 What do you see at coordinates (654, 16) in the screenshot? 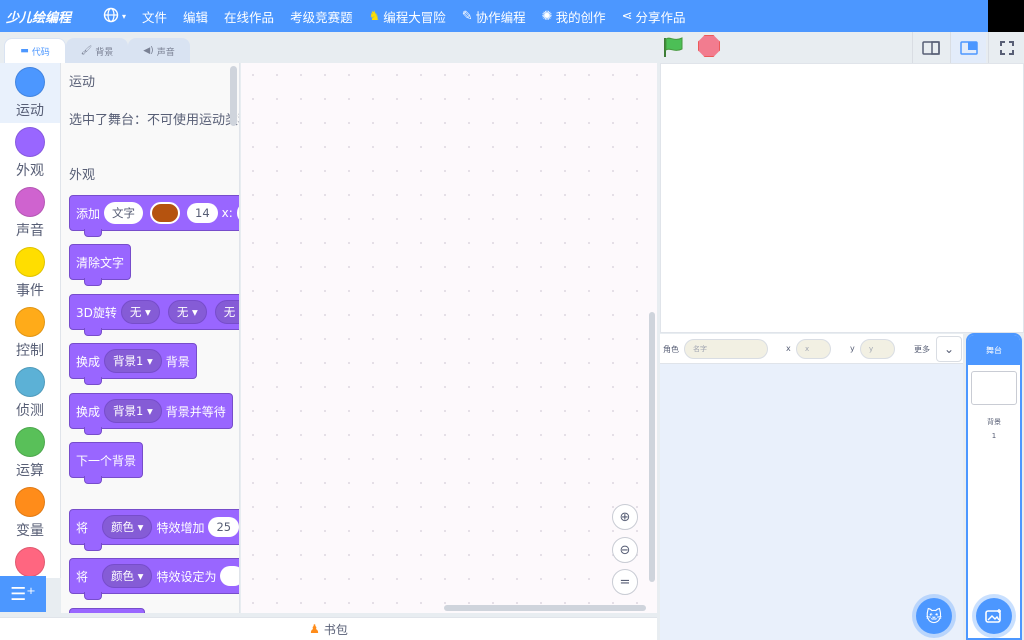
I see `menu-share: ⋖ 分享作品` at bounding box center [654, 16].